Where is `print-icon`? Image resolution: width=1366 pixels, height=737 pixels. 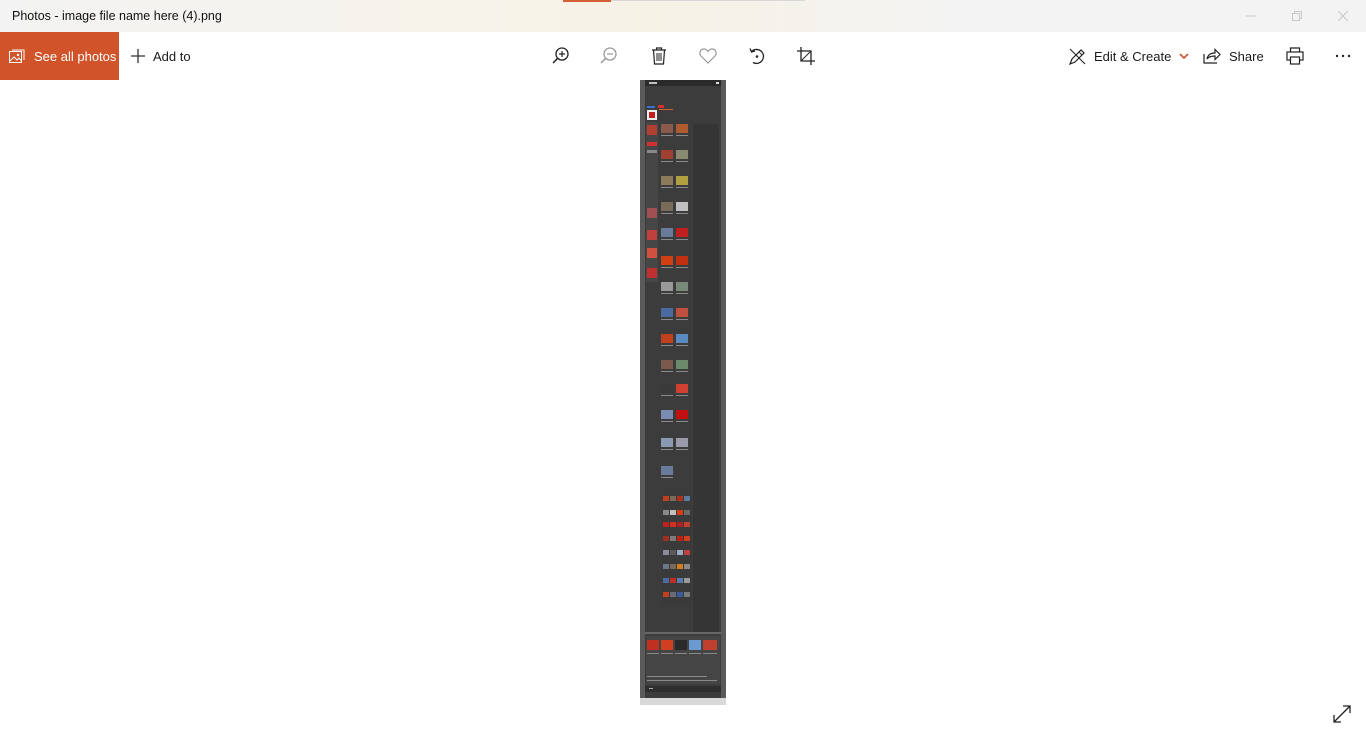
print-icon is located at coordinates (1295, 56).